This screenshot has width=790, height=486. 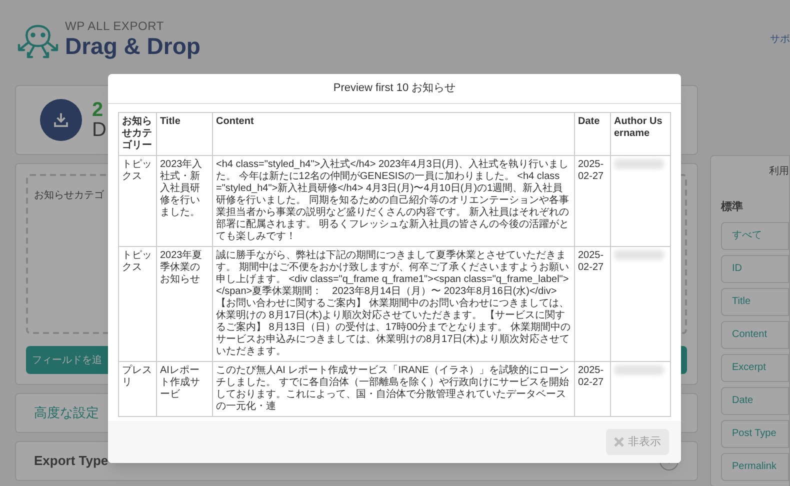 I want to click on table-cell: AIレポート作成サービ, so click(x=184, y=389).